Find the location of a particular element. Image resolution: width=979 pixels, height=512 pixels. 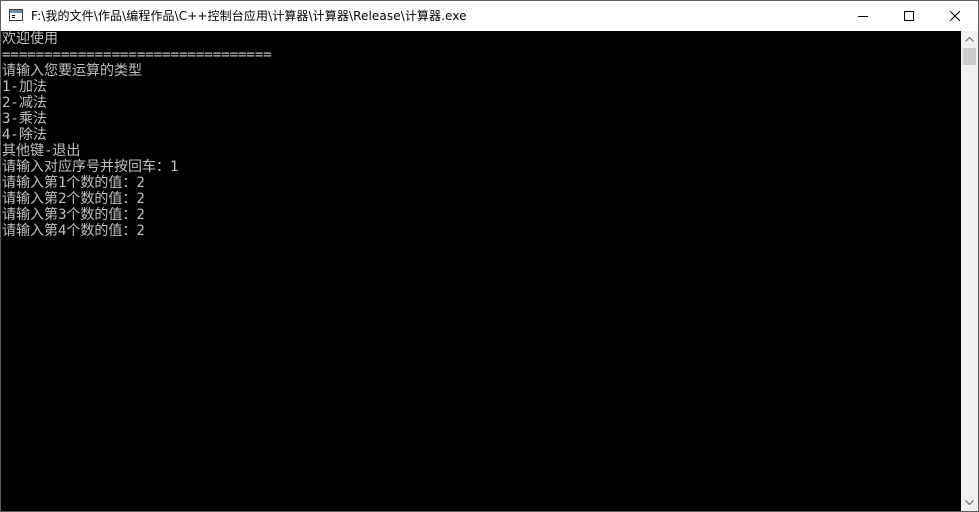

console-line: 请输入第4个数的值：2 is located at coordinates (73, 231).